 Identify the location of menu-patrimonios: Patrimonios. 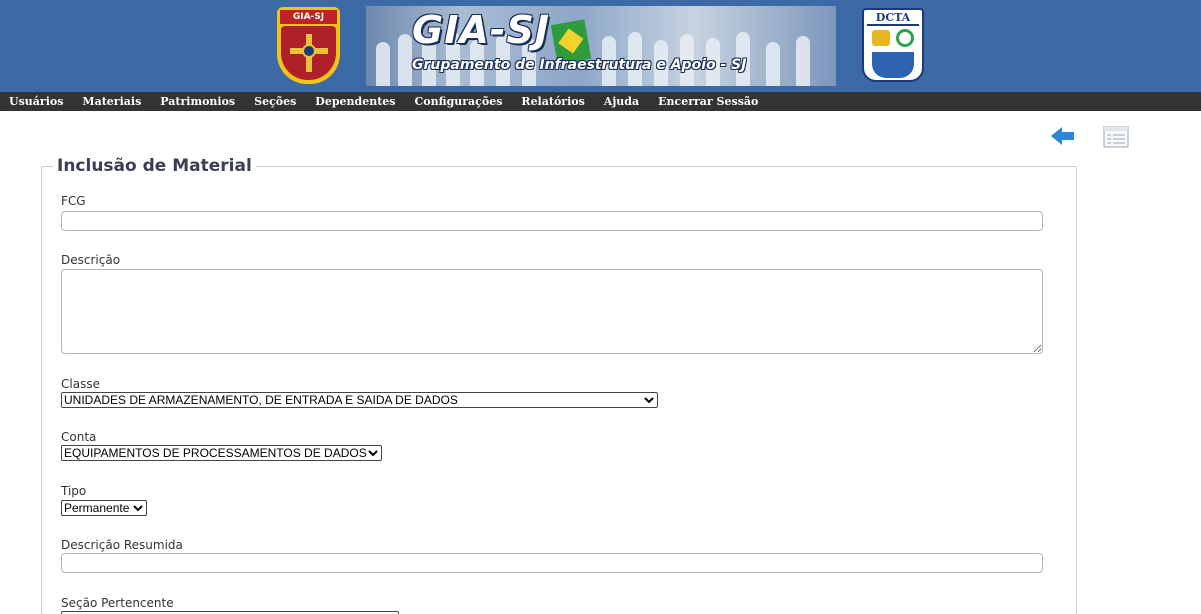
(197, 101).